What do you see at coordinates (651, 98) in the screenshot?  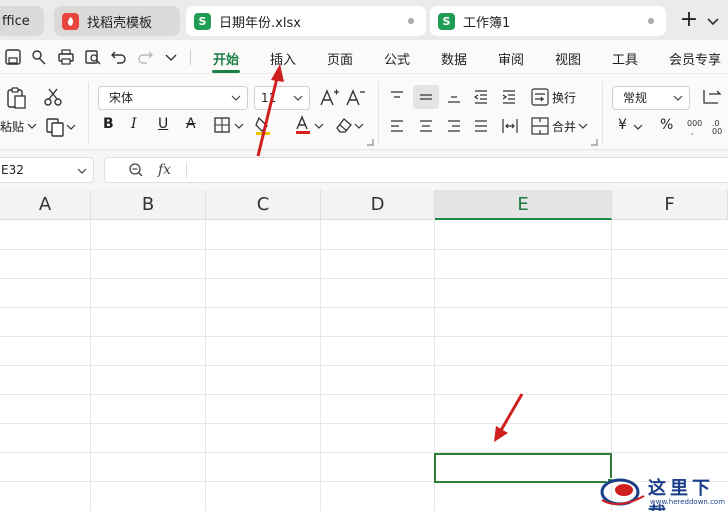 I see `number-format-select: 常规` at bounding box center [651, 98].